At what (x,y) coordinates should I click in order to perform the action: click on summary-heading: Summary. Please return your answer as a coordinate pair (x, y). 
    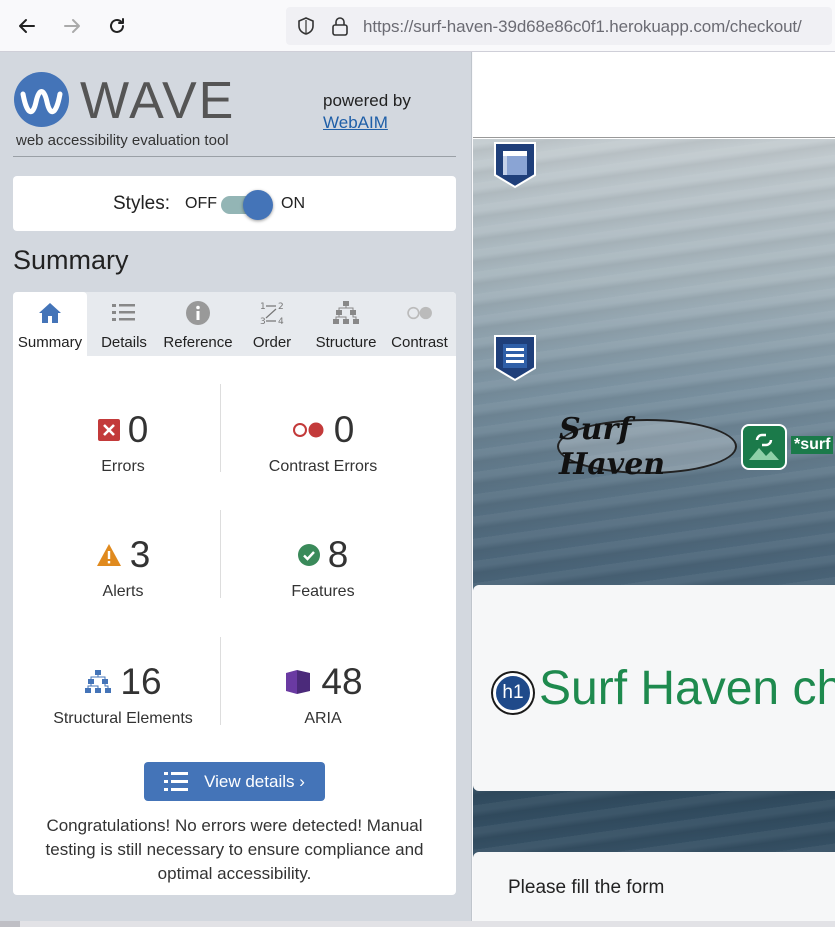
    Looking at the image, I should click on (71, 260).